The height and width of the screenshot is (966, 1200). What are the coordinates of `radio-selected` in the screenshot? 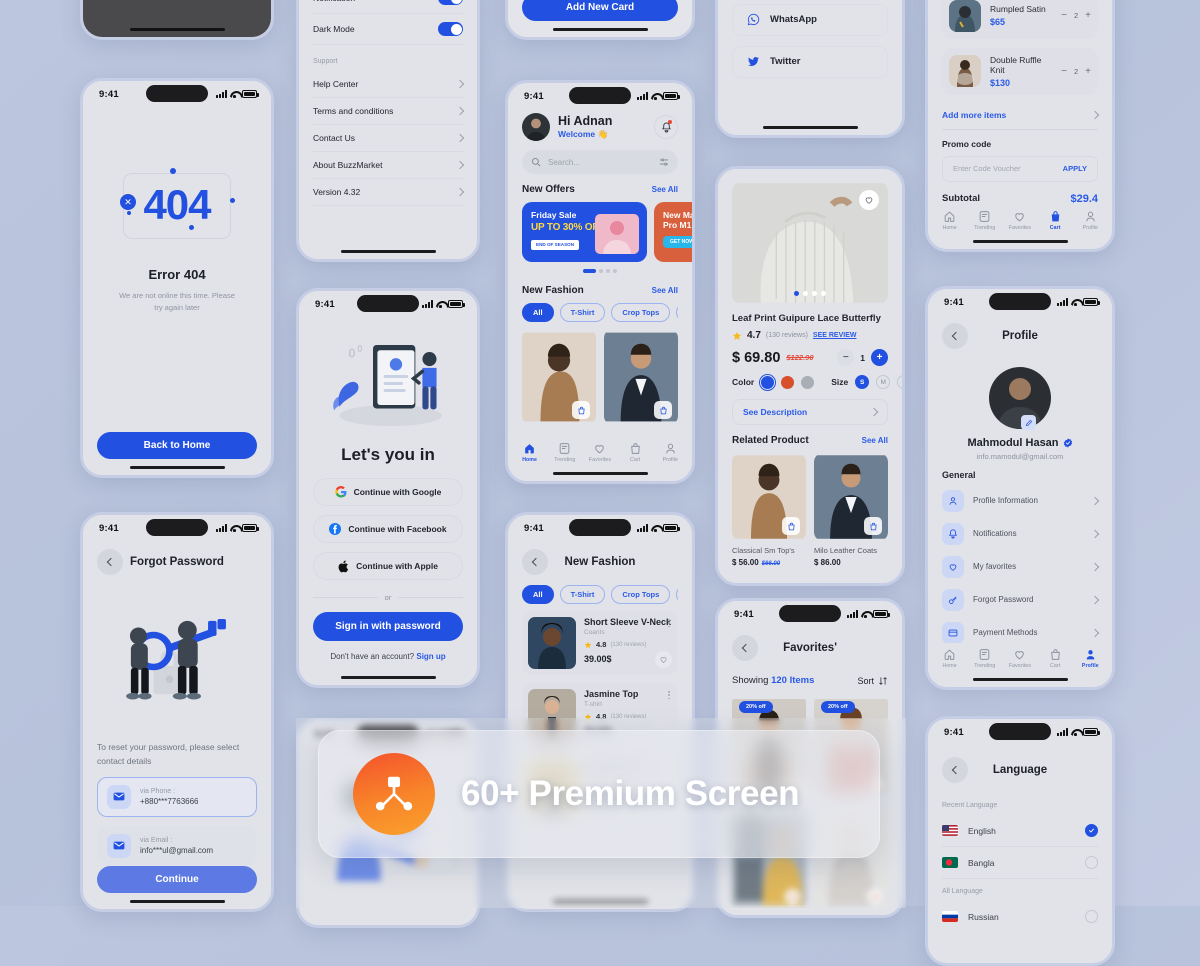 It's located at (1091, 830).